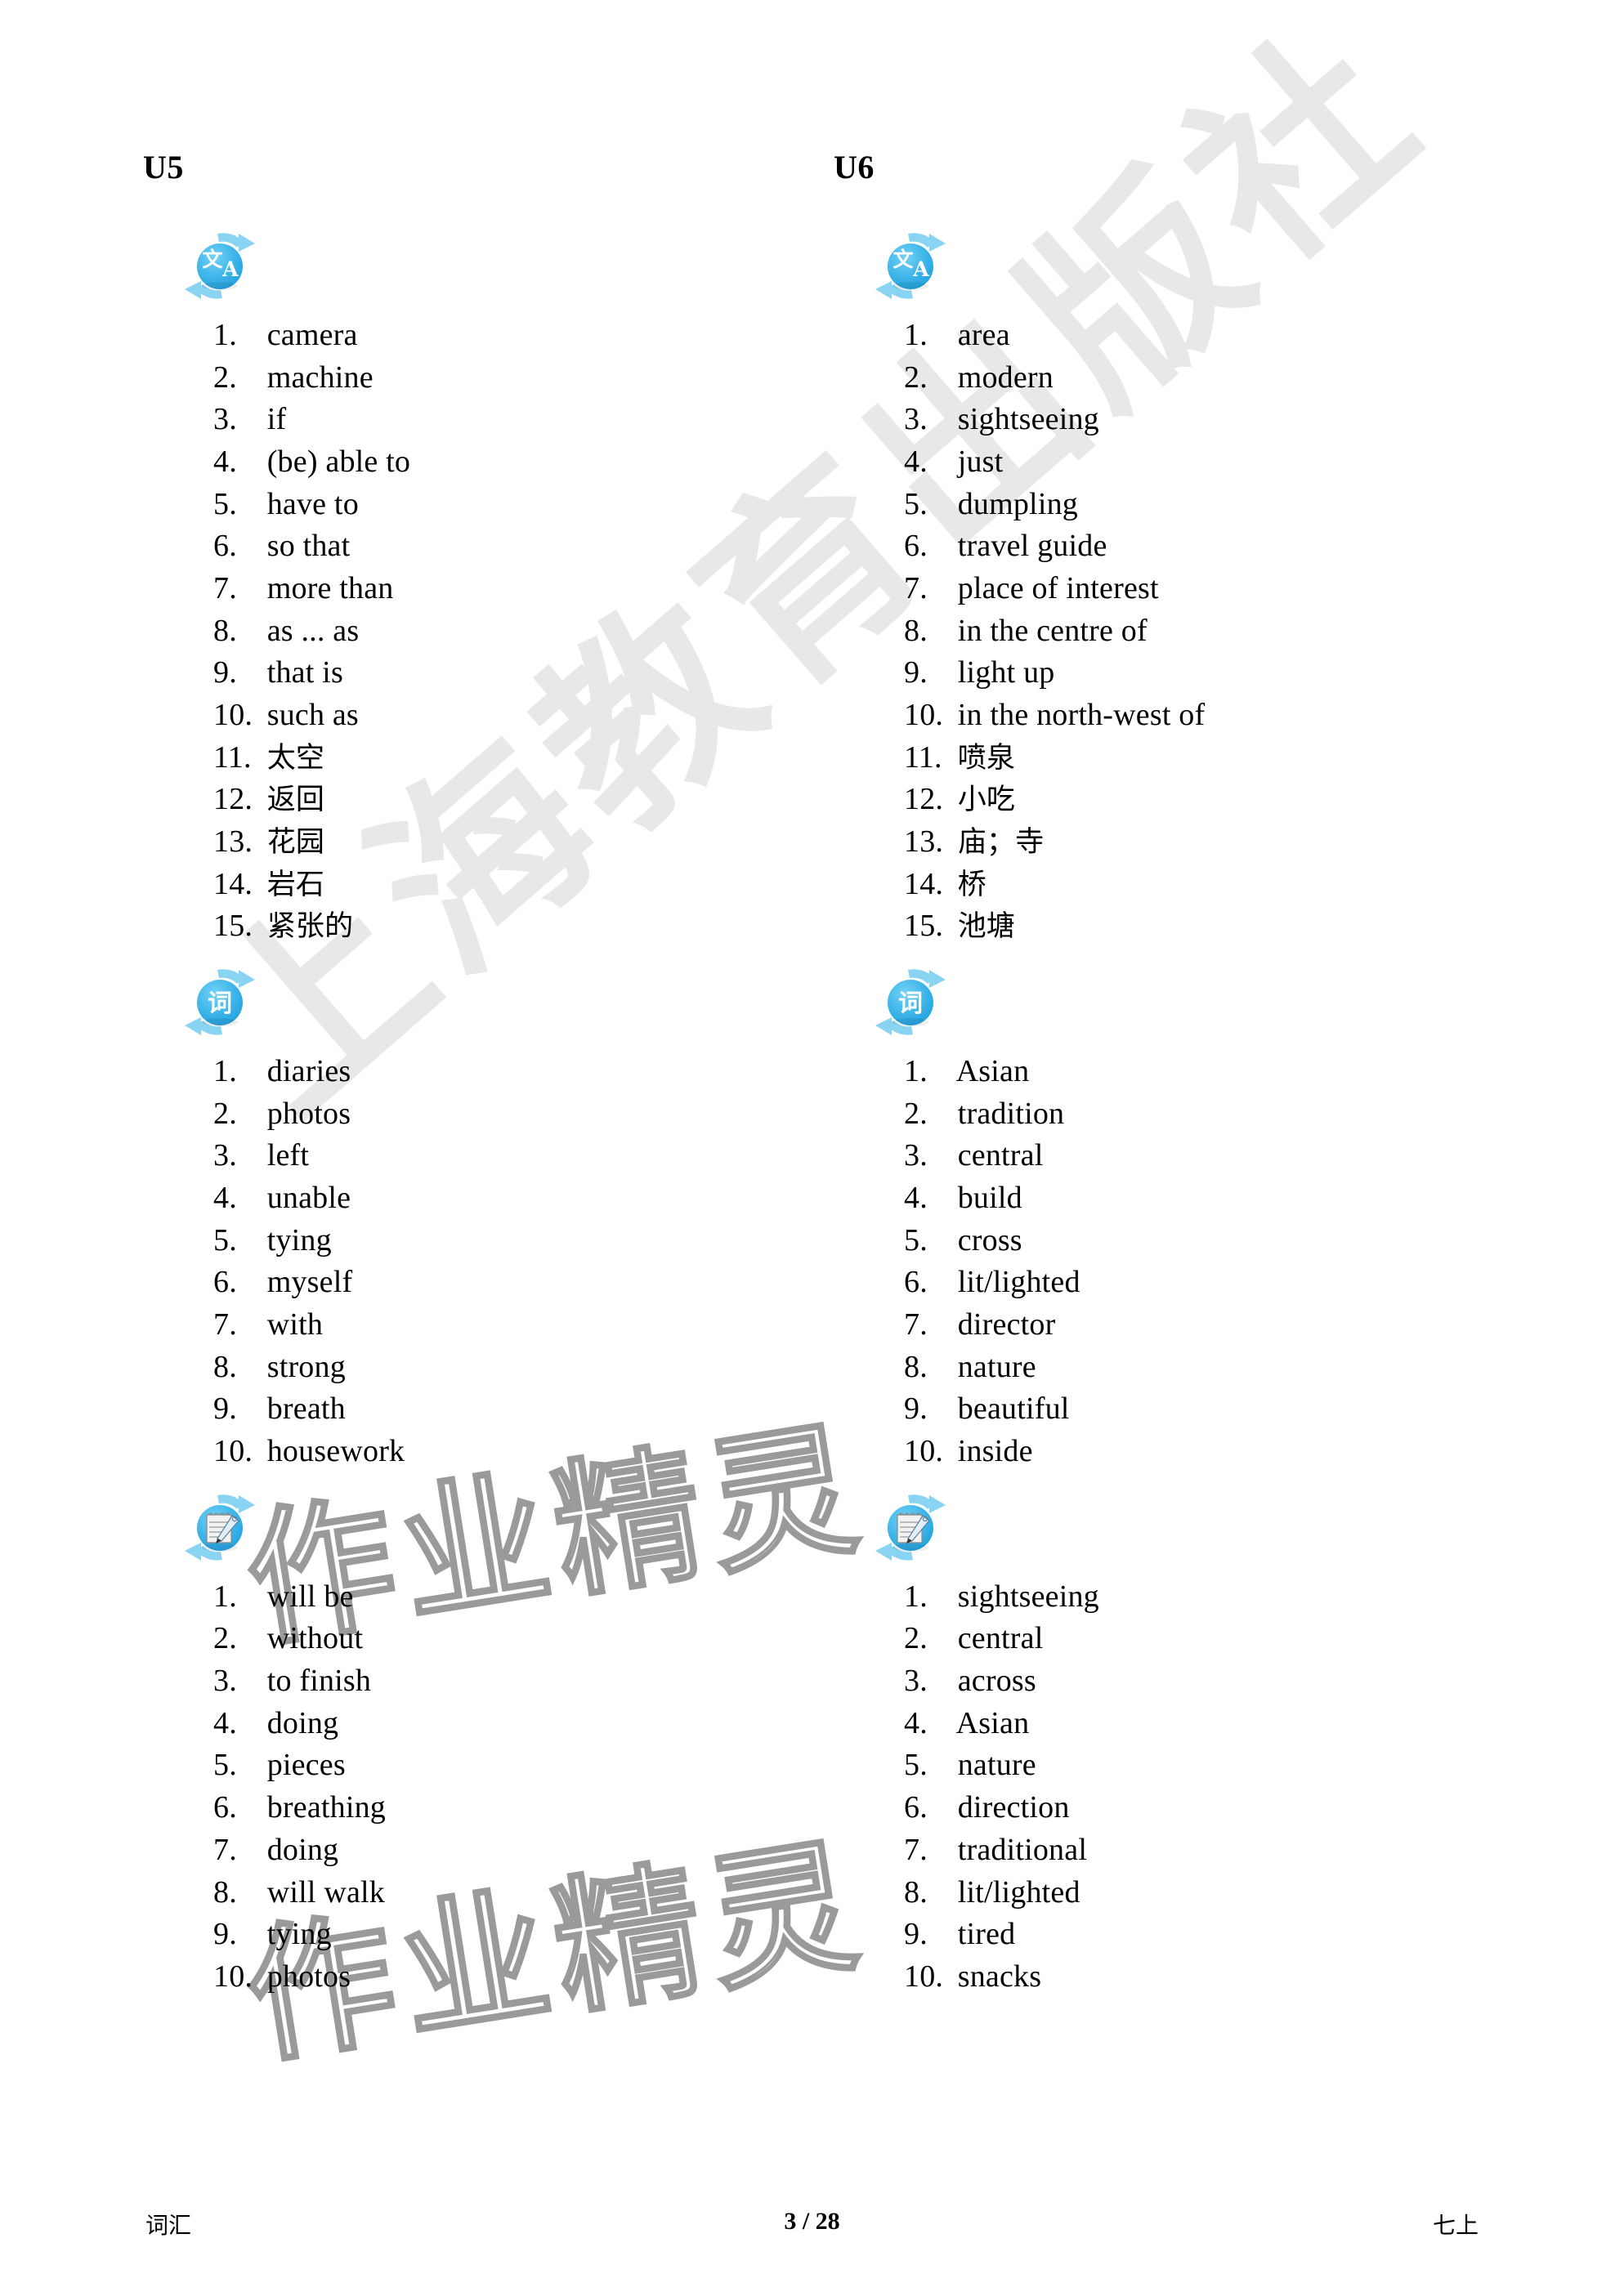  What do you see at coordinates (1002, 1596) in the screenshot?
I see `list-item: 1. sightseeing` at bounding box center [1002, 1596].